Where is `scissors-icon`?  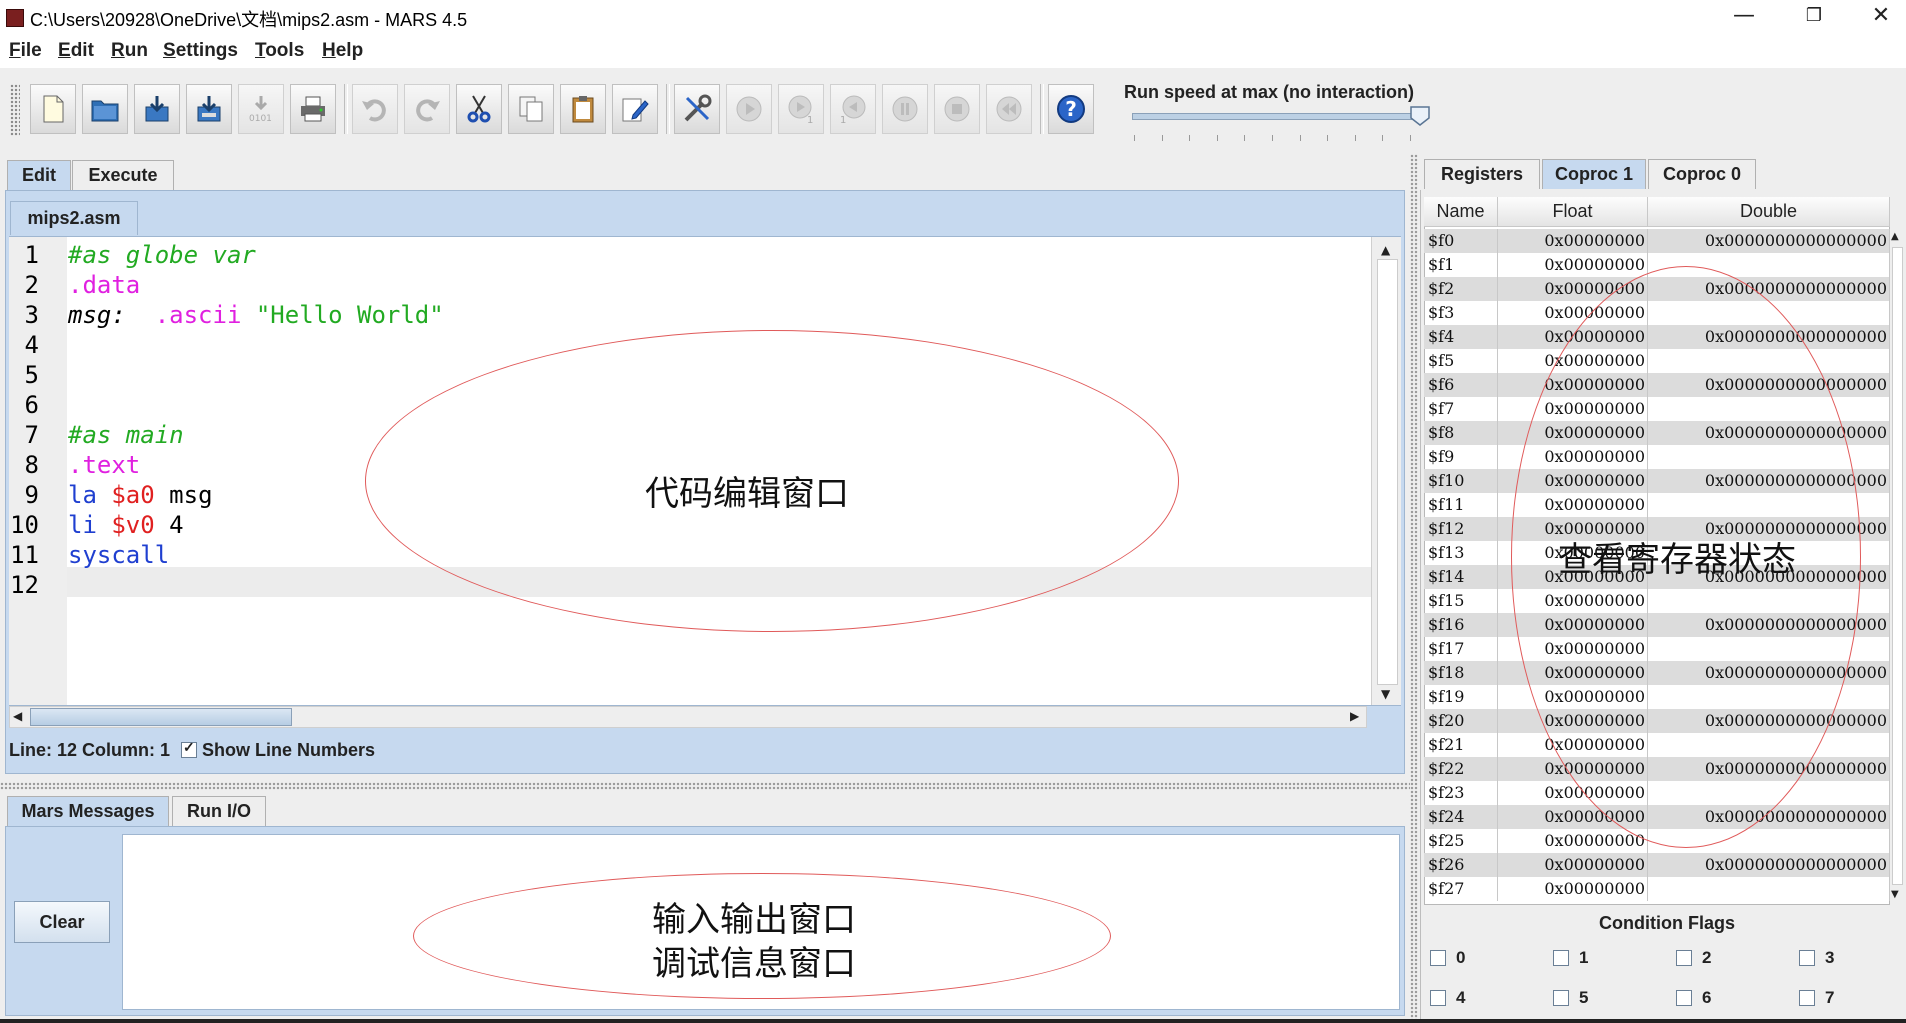 scissors-icon is located at coordinates (479, 109).